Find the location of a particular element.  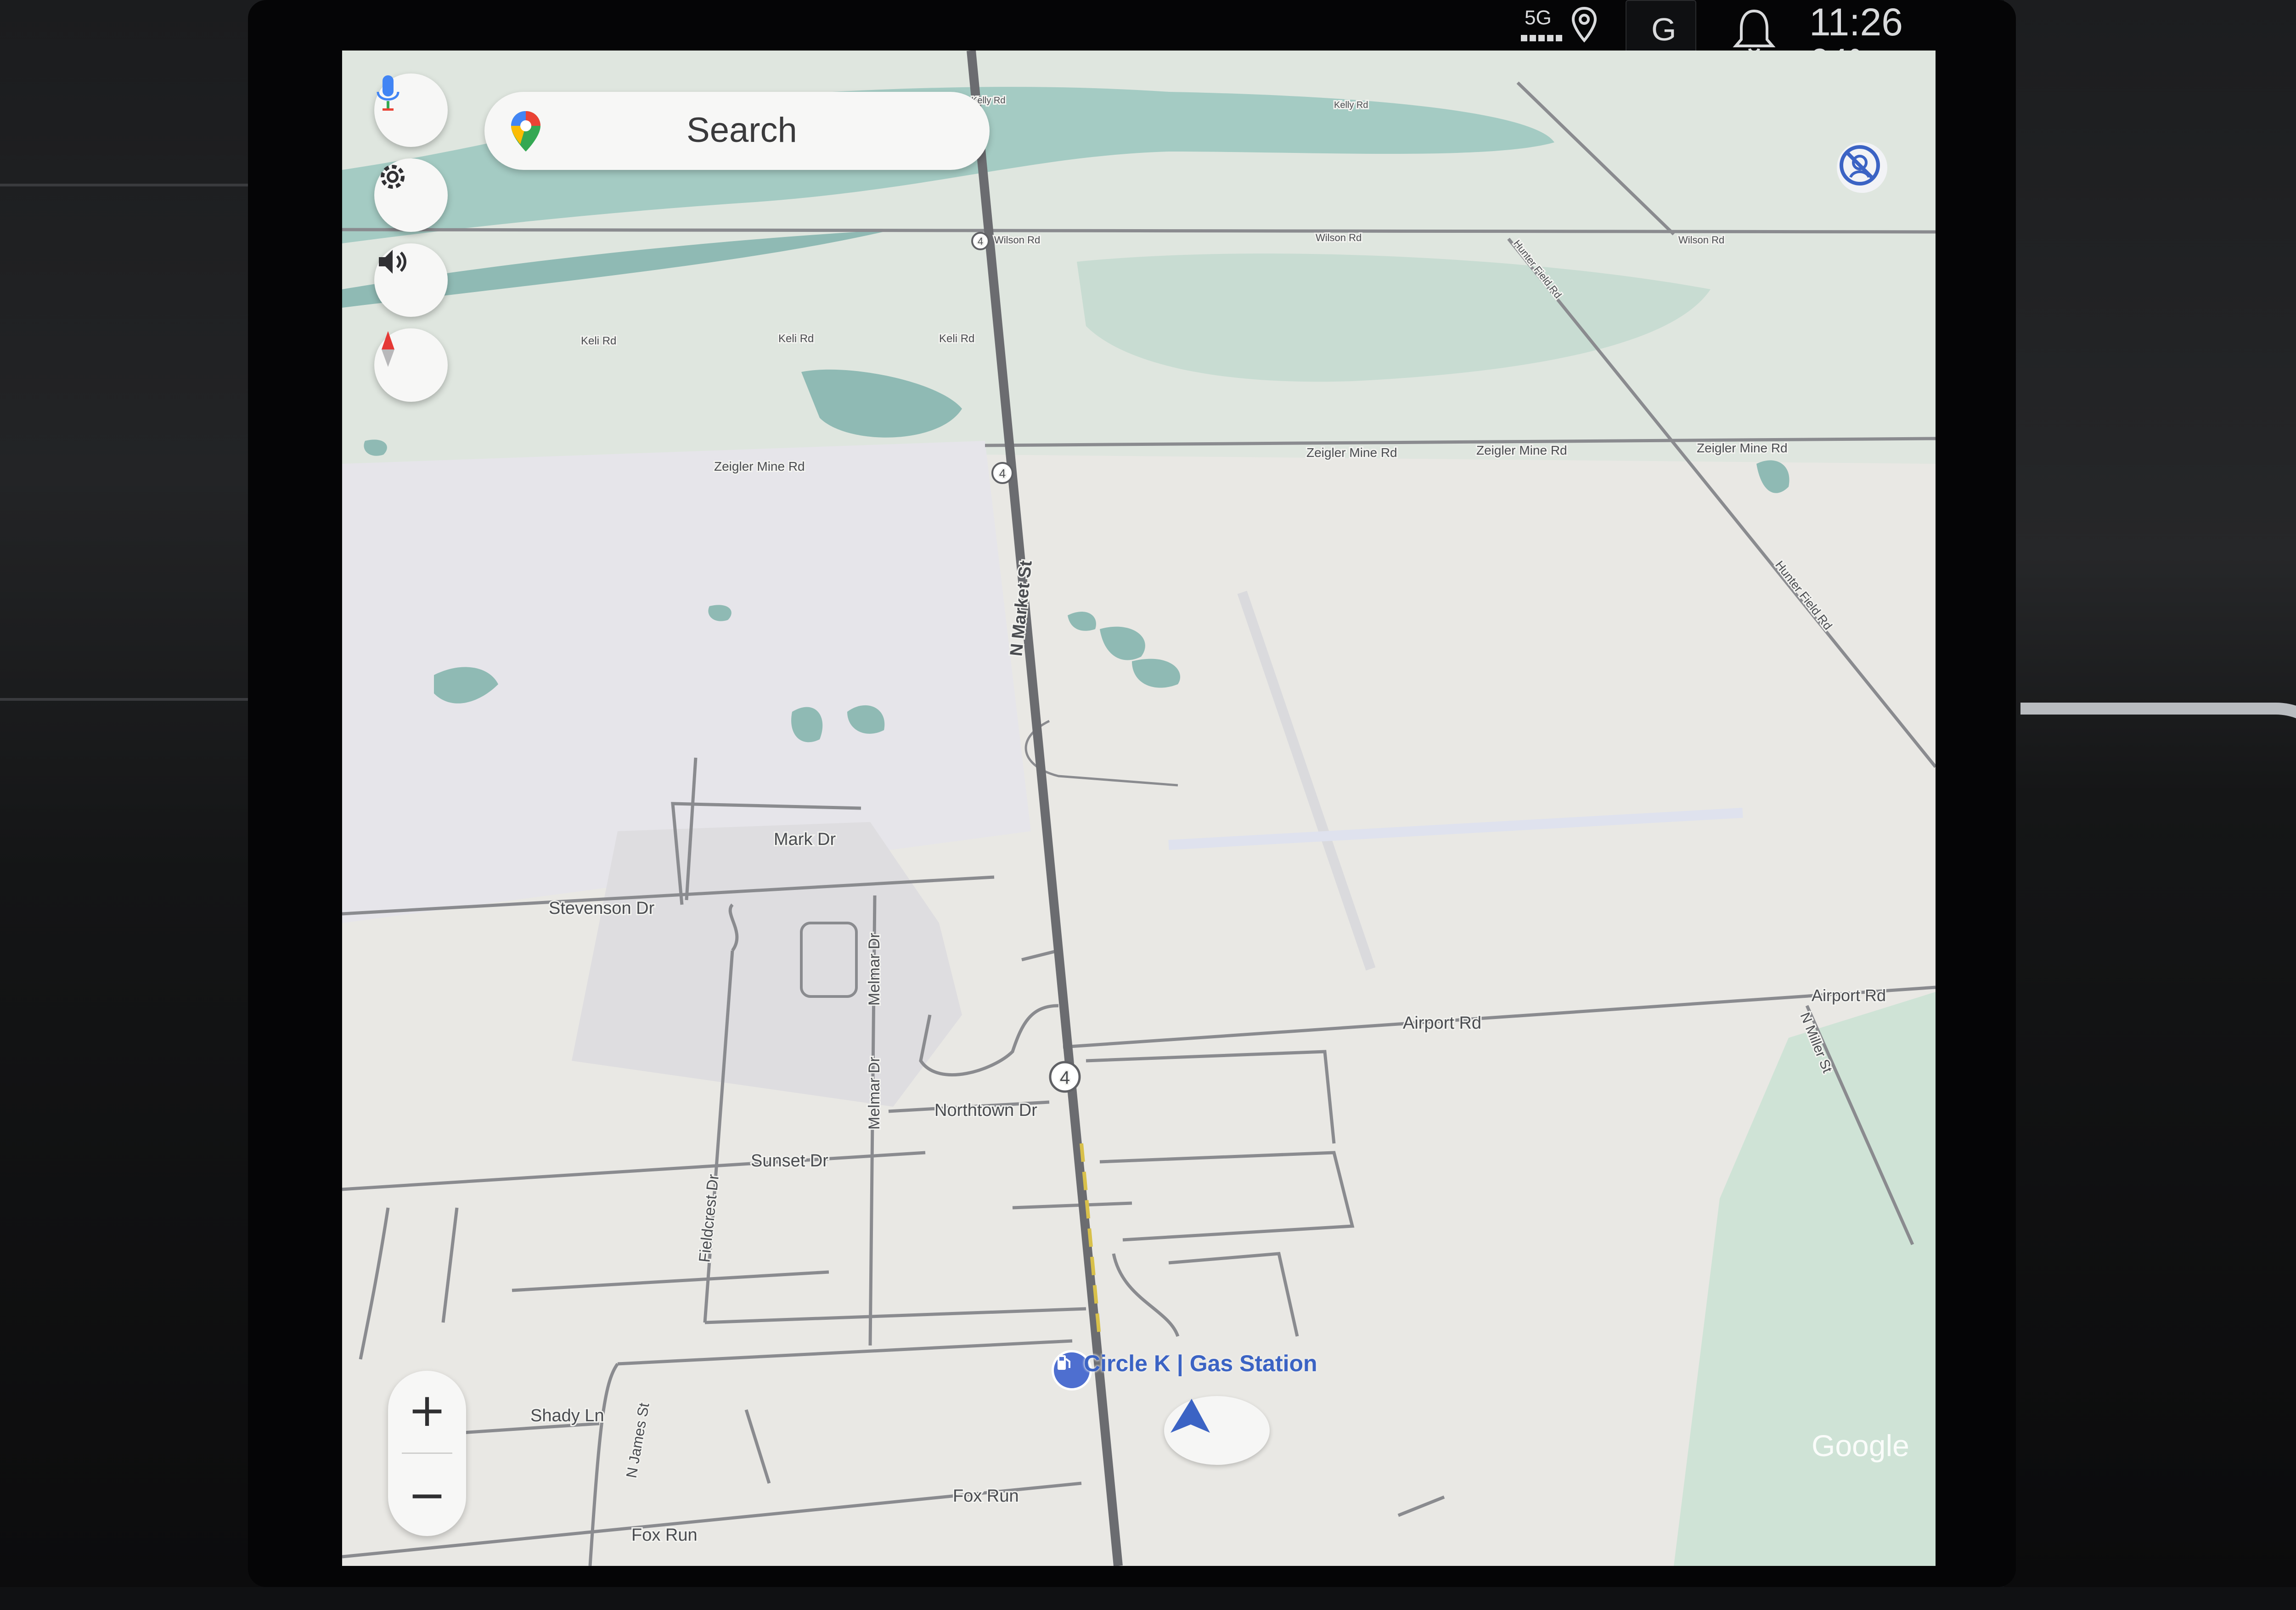

road-label: Mark Dr is located at coordinates (805, 839).